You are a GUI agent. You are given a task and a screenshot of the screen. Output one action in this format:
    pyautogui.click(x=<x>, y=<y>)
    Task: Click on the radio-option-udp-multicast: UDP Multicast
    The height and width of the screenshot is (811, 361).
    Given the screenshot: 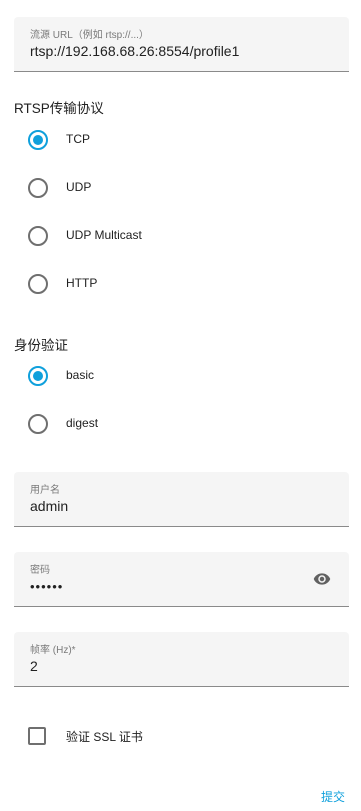 What is the action you would take?
    pyautogui.click(x=174, y=236)
    